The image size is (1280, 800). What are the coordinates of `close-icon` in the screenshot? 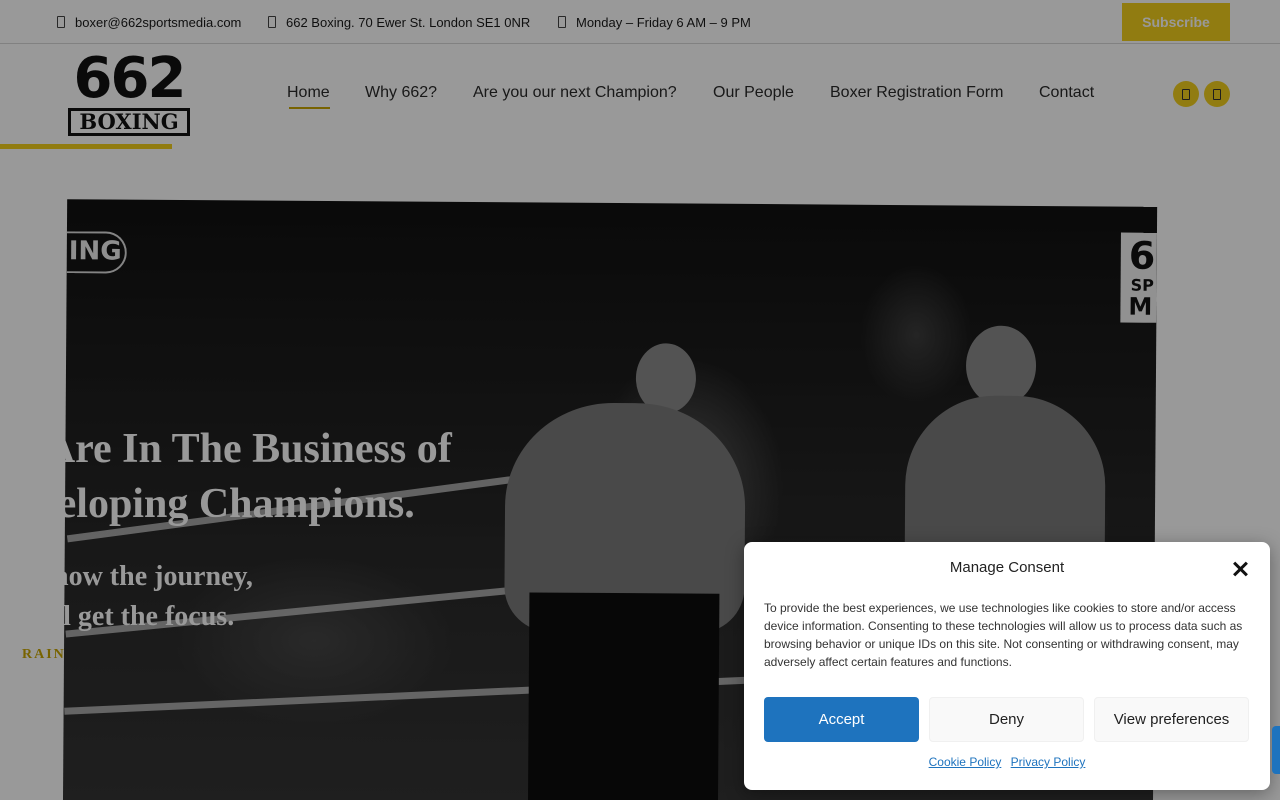 It's located at (1240, 569).